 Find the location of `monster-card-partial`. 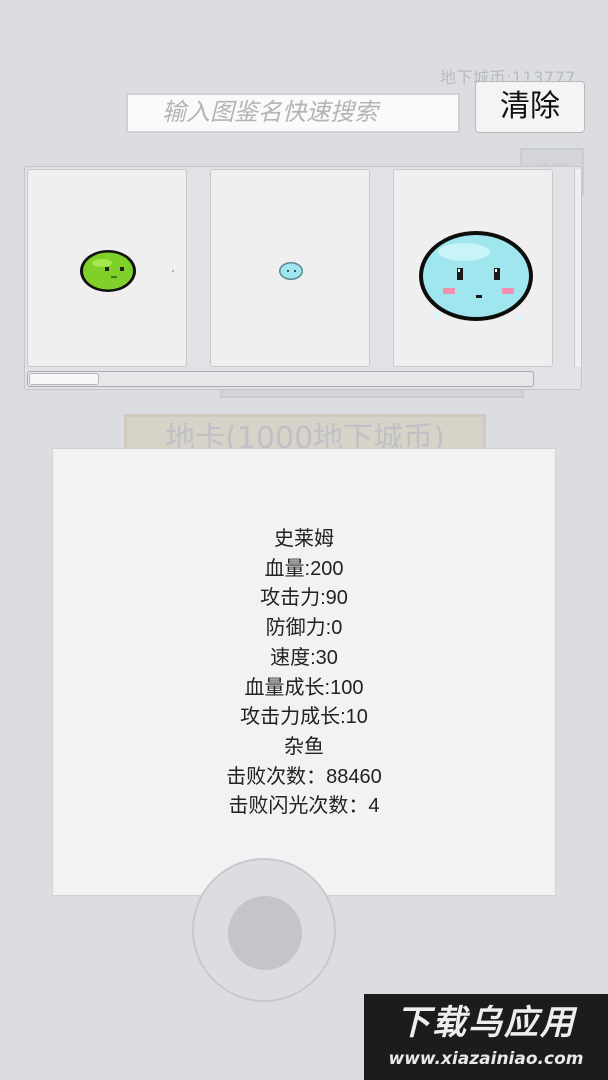

monster-card-partial is located at coordinates (577, 268).